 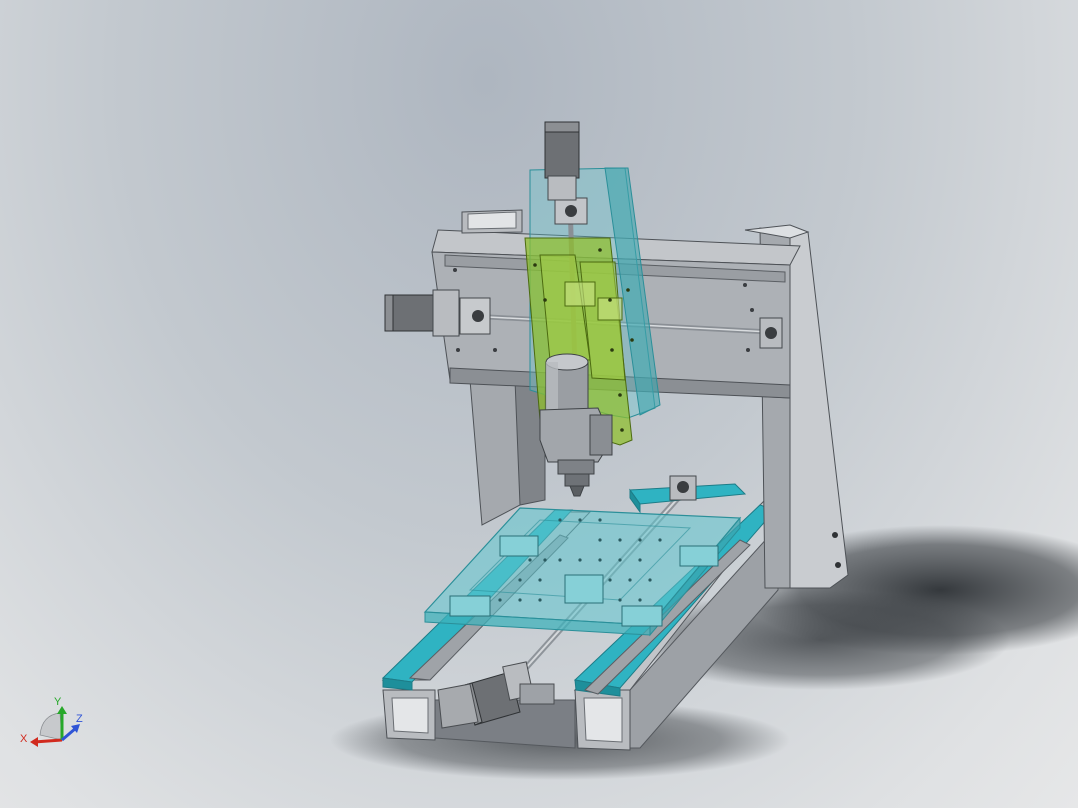 I want to click on triad-y-label: Y, so click(x=58, y=702).